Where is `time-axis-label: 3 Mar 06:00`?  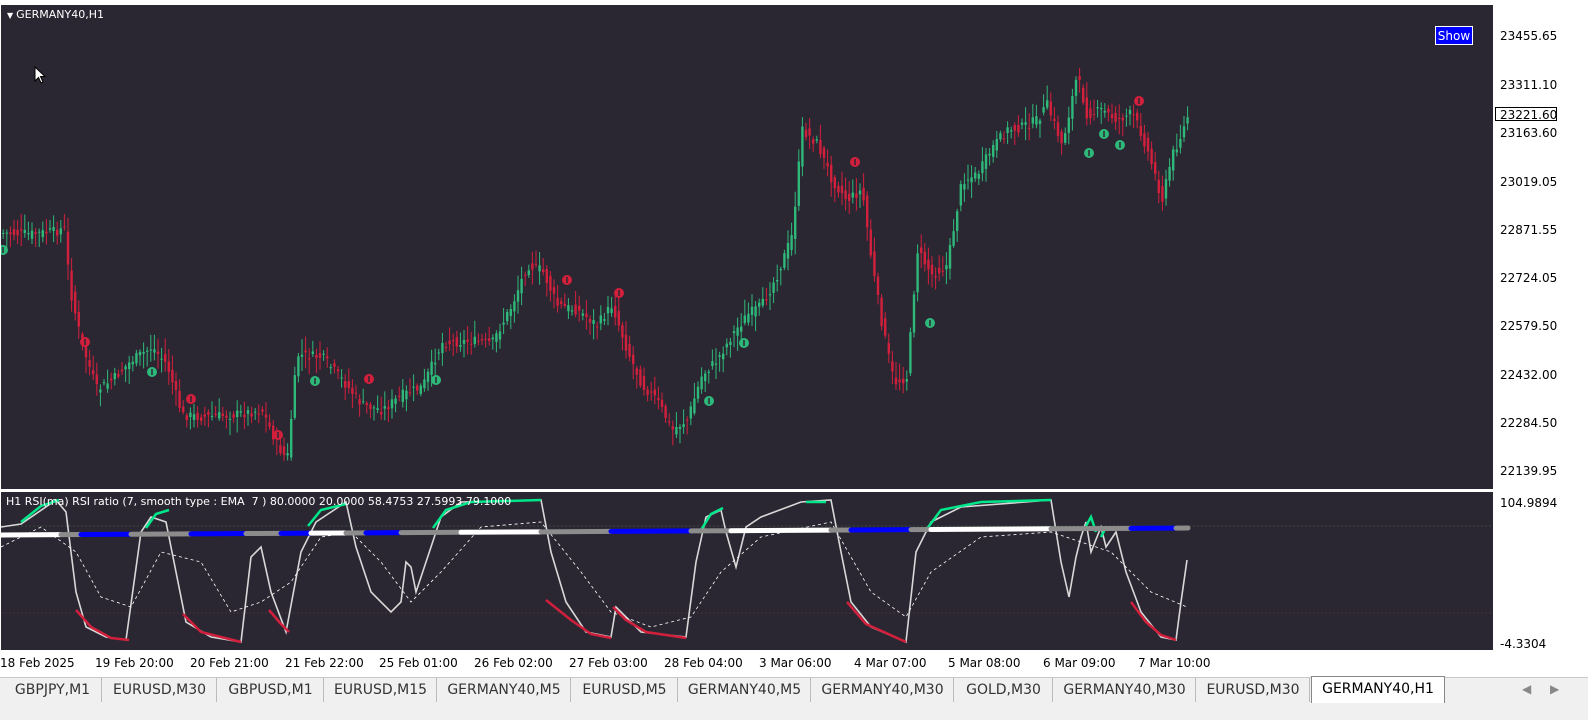 time-axis-label: 3 Mar 06:00 is located at coordinates (795, 663).